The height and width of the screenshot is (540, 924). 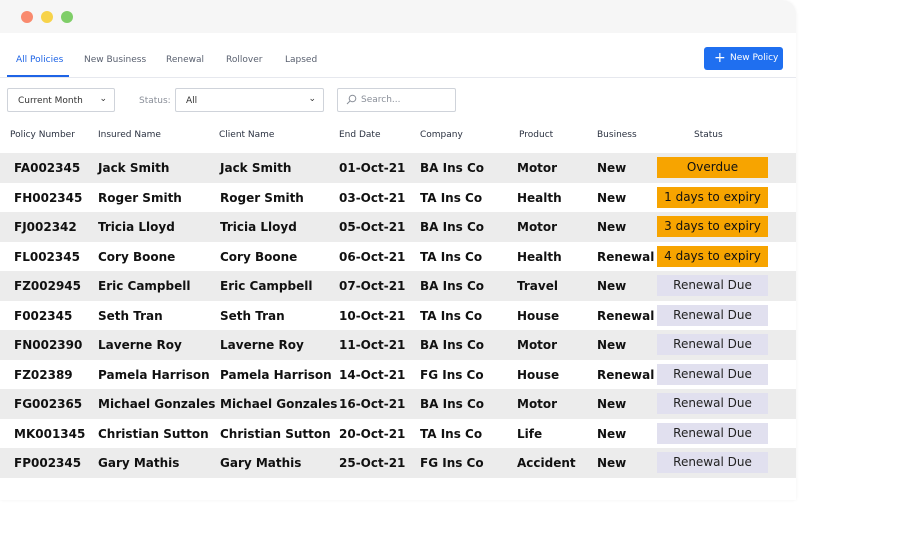 I want to click on chevron-down-icon: ⌄, so click(x=103, y=99).